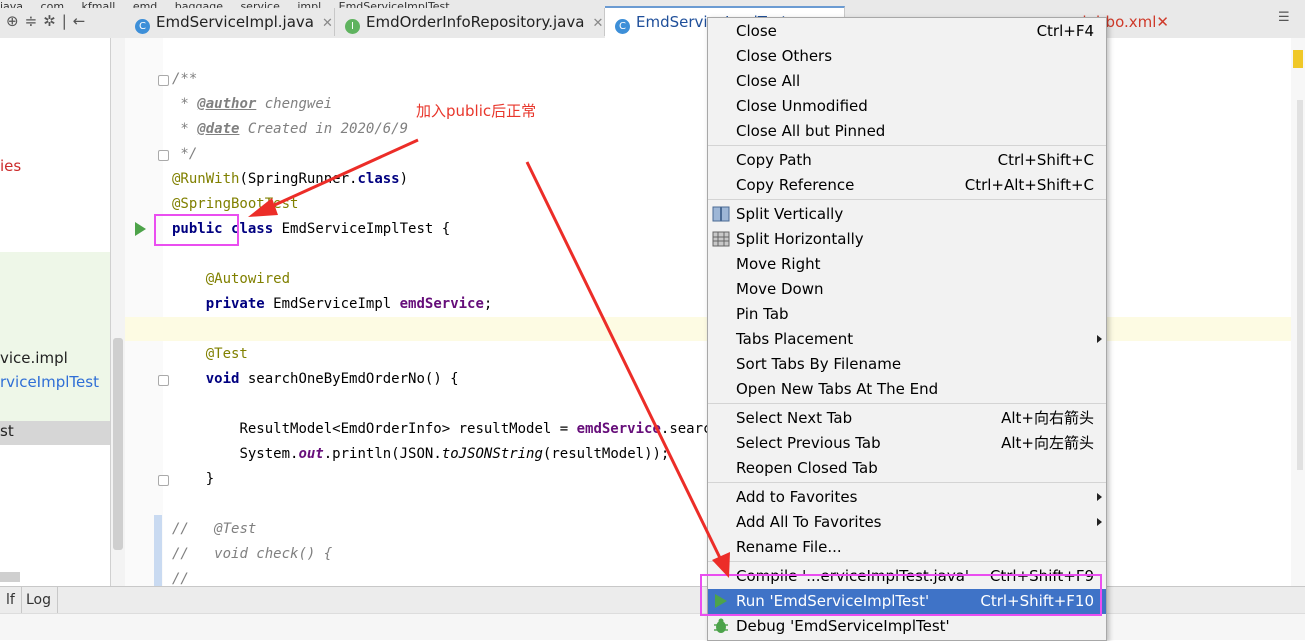  I want to click on code-line: // void check() {, so click(252, 554).